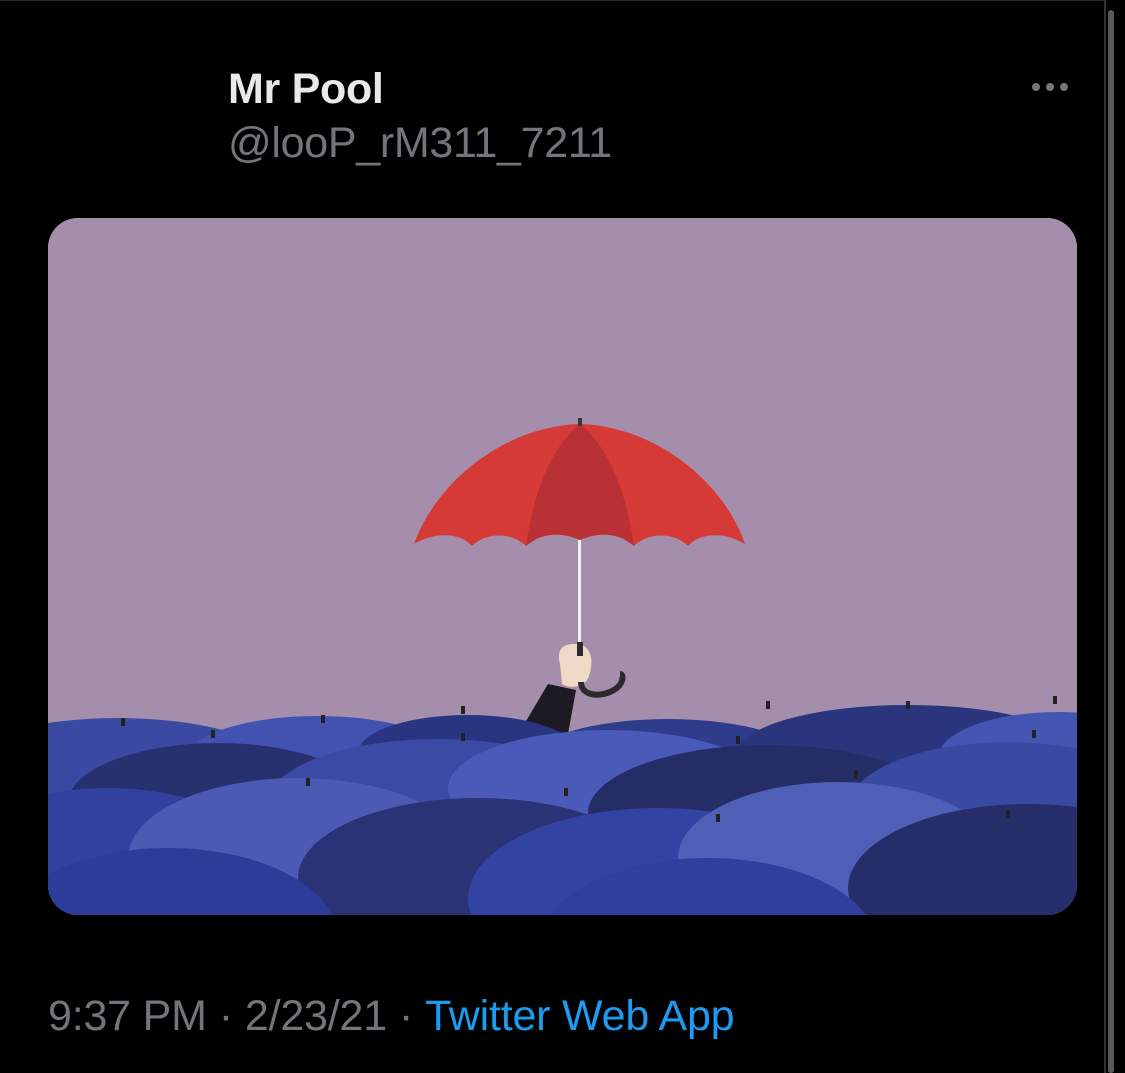 This screenshot has height=1073, width=1125. Describe the element at coordinates (1111, 541) in the screenshot. I see `scrollbar` at that location.